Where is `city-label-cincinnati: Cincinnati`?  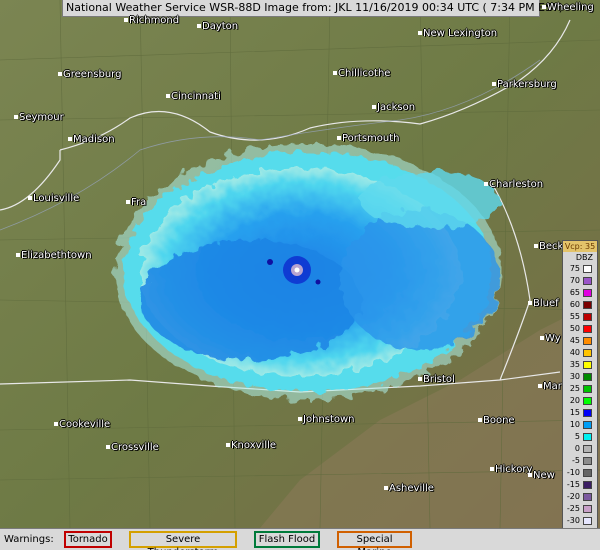
city-label-cincinnati: Cincinnati is located at coordinates (193, 96).